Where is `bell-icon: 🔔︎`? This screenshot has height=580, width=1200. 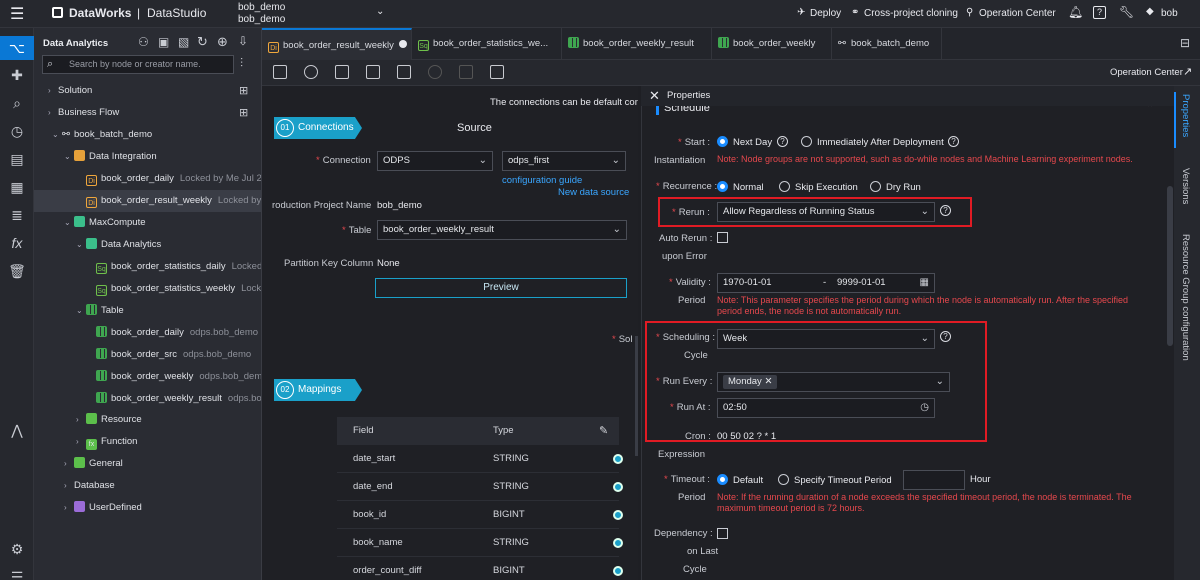 bell-icon: 🔔︎ is located at coordinates (1075, 12).